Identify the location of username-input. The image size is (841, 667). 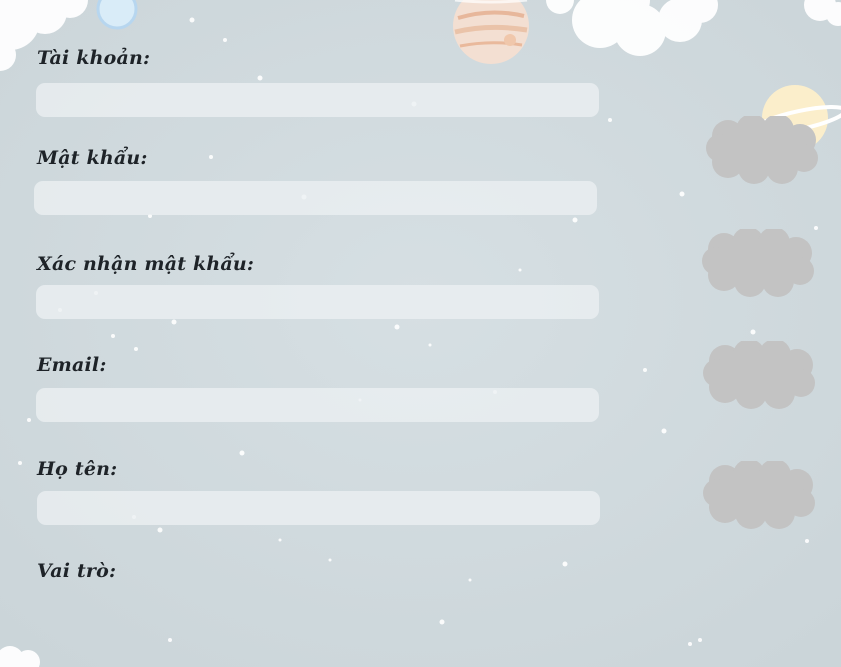
(317, 100).